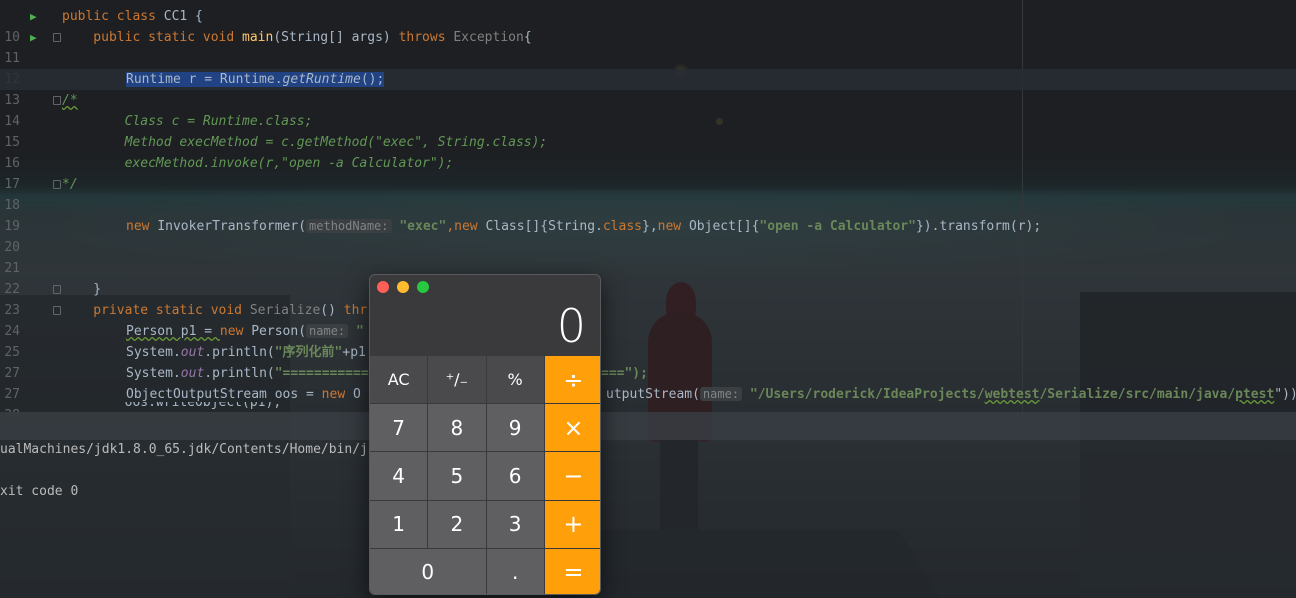 The width and height of the screenshot is (1296, 598). I want to click on digit-0-button: 0, so click(428, 571).